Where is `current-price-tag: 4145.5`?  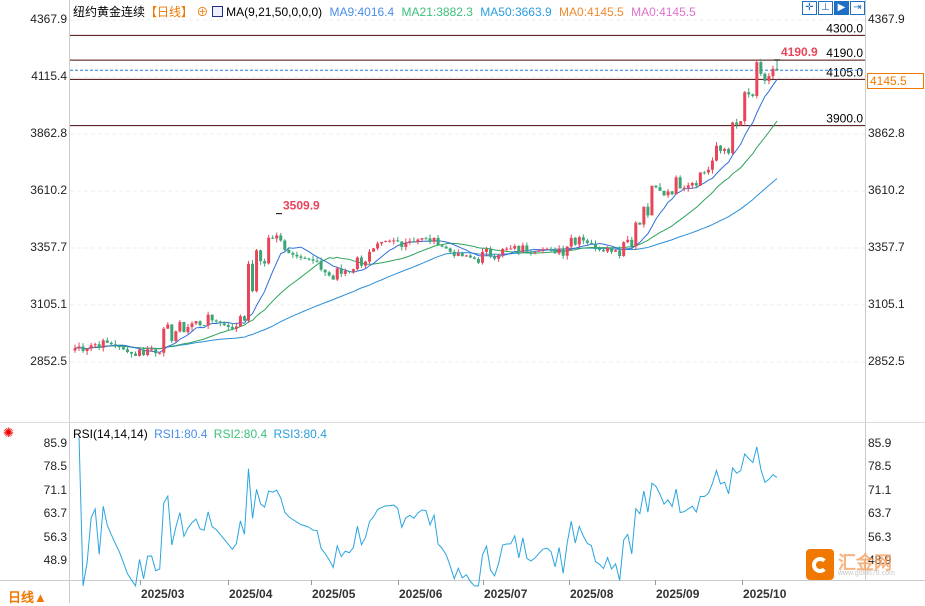
current-price-tag: 4145.5 is located at coordinates (895, 81).